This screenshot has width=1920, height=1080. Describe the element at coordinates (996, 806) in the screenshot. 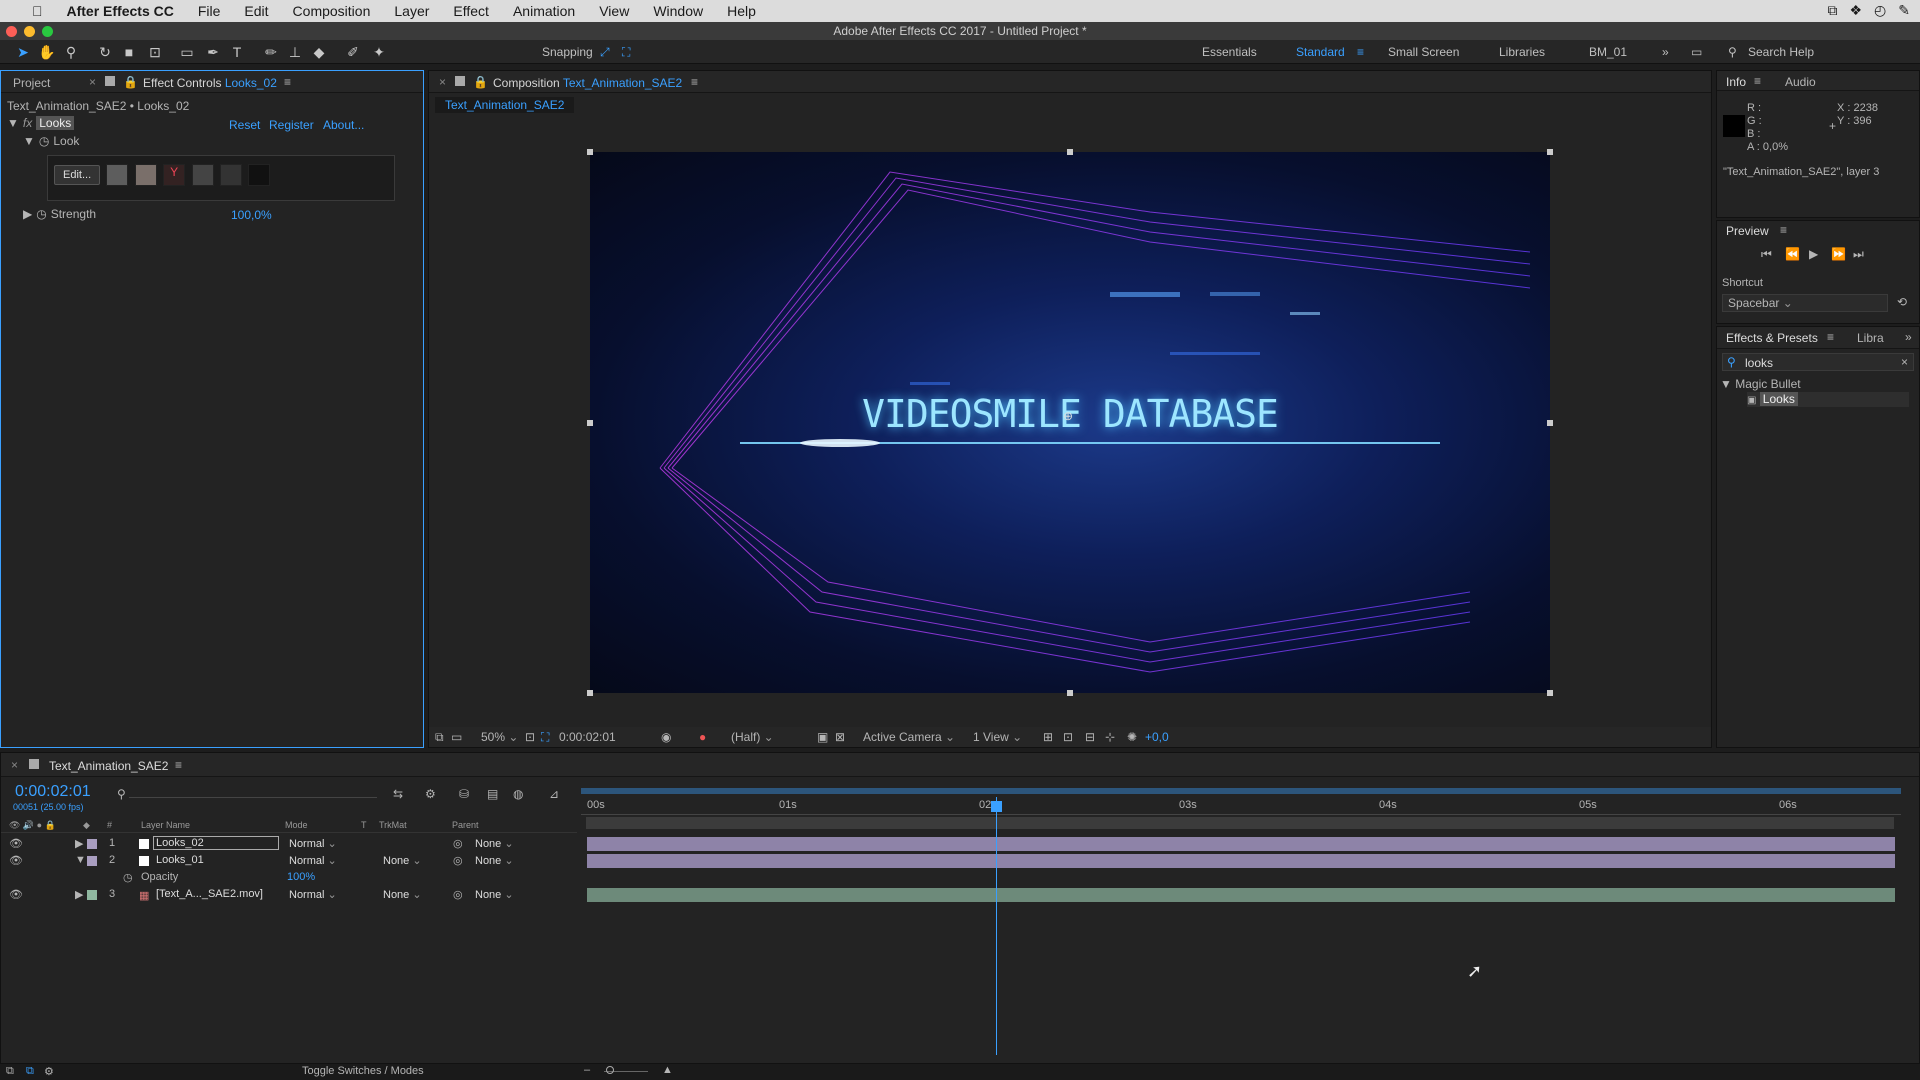

I see `playhead-handle` at that location.